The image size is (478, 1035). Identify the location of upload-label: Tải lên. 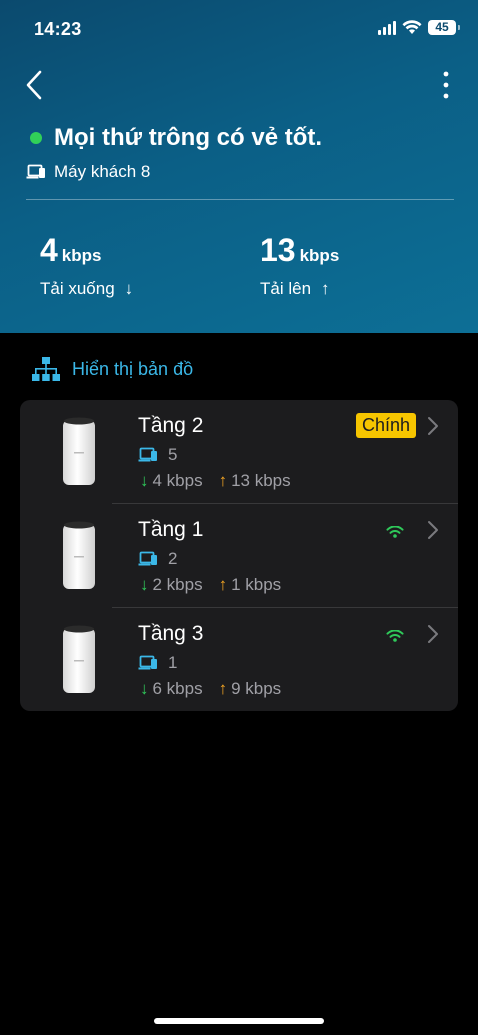
(286, 288).